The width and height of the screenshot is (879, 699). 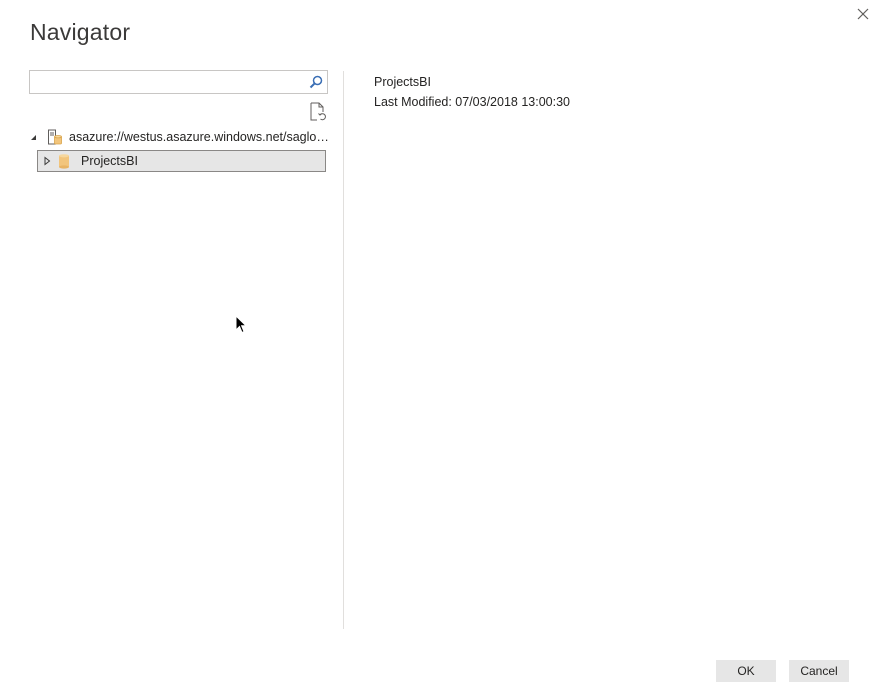 I want to click on refresh-document-icon, so click(x=318, y=111).